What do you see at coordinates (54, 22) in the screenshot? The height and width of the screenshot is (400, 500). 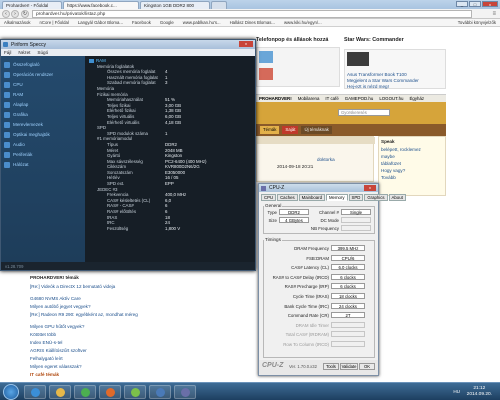 I see `bookmark-item: nCore | Főoldal` at bounding box center [54, 22].